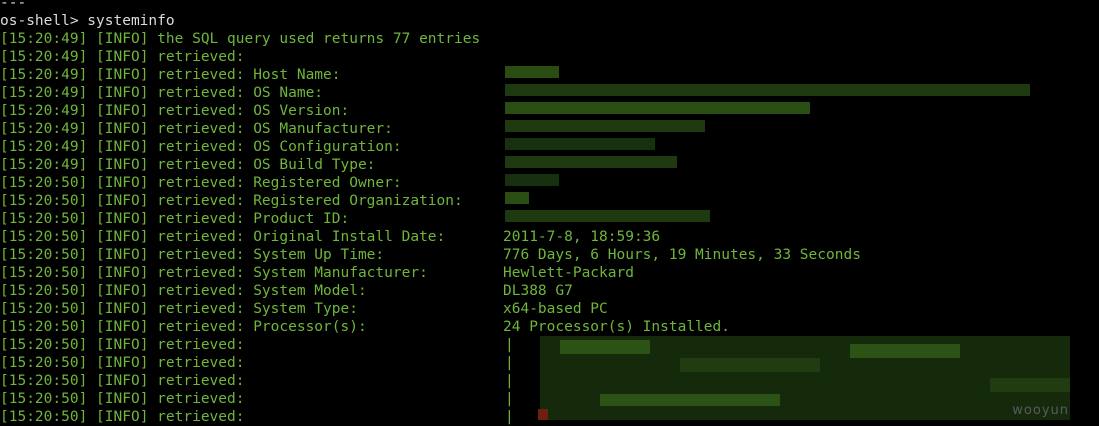 The height and width of the screenshot is (426, 1099). I want to click on redacted-registered-owner, so click(532, 180).